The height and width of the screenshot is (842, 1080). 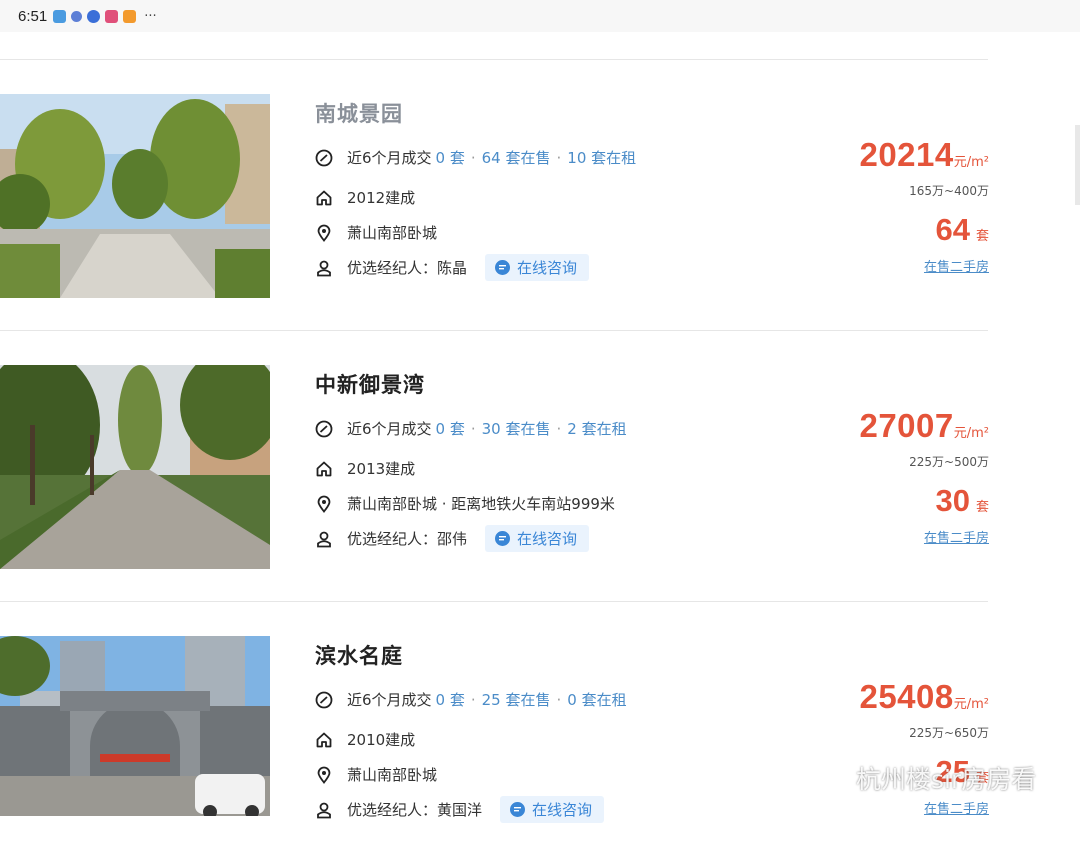 What do you see at coordinates (596, 699) in the screenshot?
I see `for-rent-count: 0 套在租` at bounding box center [596, 699].